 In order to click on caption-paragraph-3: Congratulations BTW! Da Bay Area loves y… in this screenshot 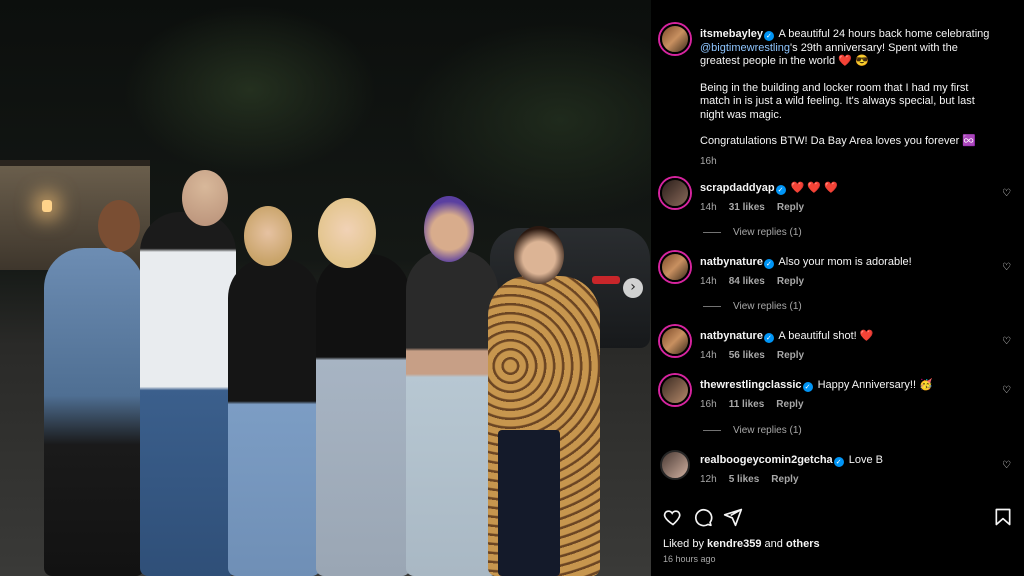, I will do `click(838, 141)`.